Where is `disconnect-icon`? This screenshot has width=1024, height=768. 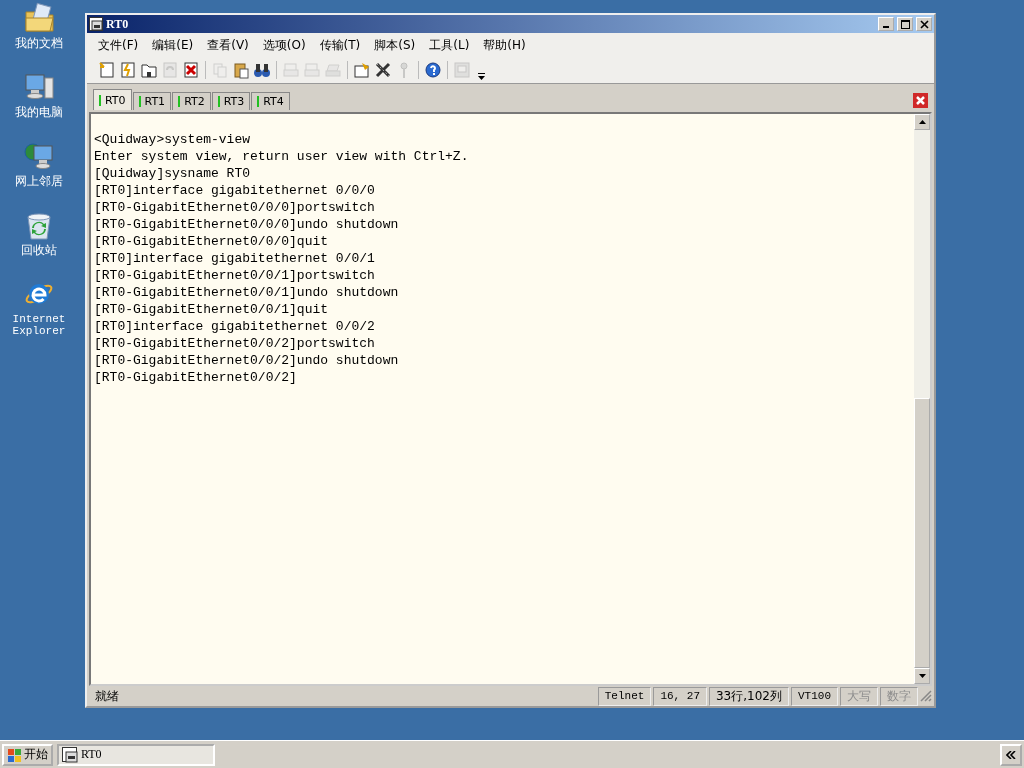
disconnect-icon is located at coordinates (191, 70).